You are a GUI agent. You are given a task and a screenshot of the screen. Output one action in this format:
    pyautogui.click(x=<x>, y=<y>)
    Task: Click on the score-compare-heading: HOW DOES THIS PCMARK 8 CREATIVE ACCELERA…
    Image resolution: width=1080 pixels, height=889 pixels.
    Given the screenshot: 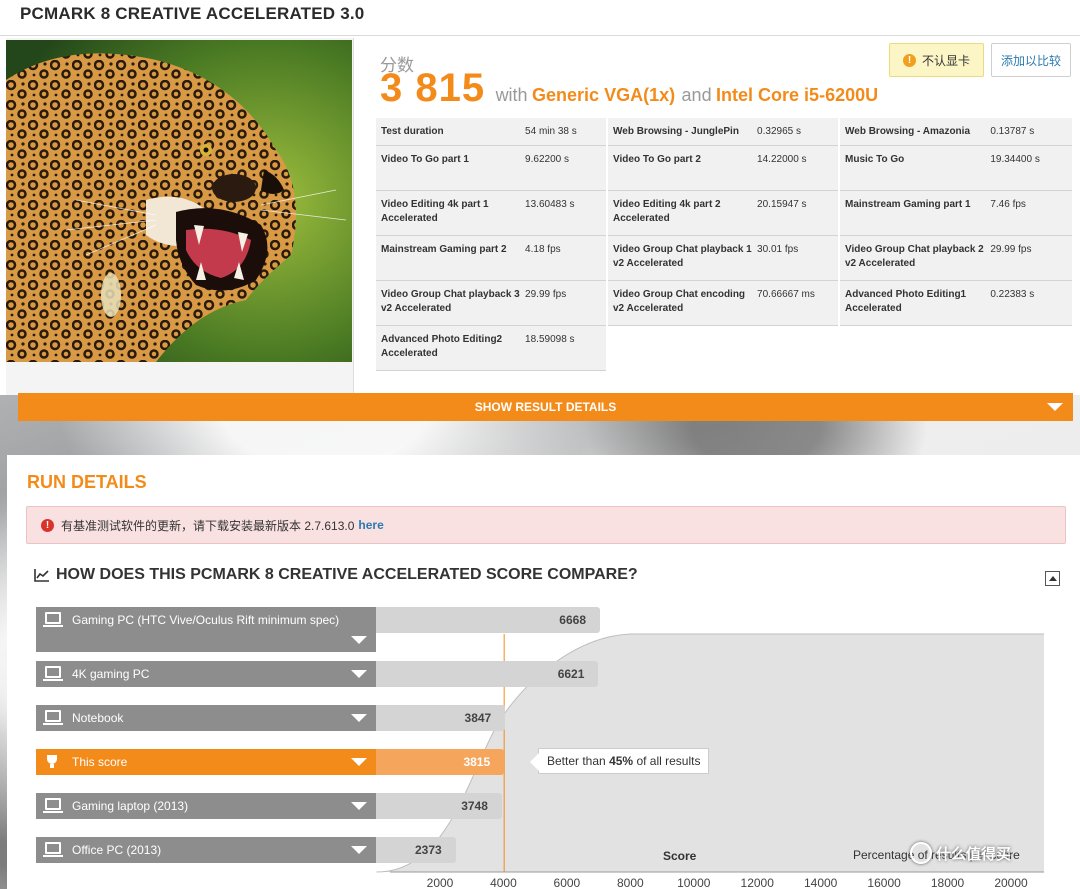 What is the action you would take?
    pyautogui.click(x=347, y=574)
    